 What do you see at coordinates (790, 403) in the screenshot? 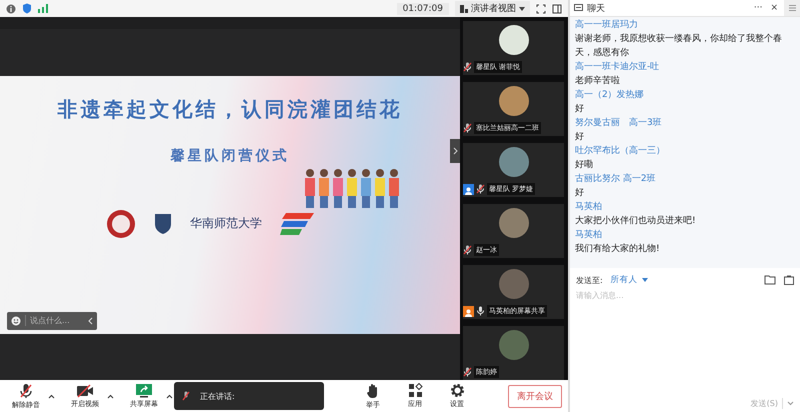
I see `chevron-down-icon` at bounding box center [790, 403].